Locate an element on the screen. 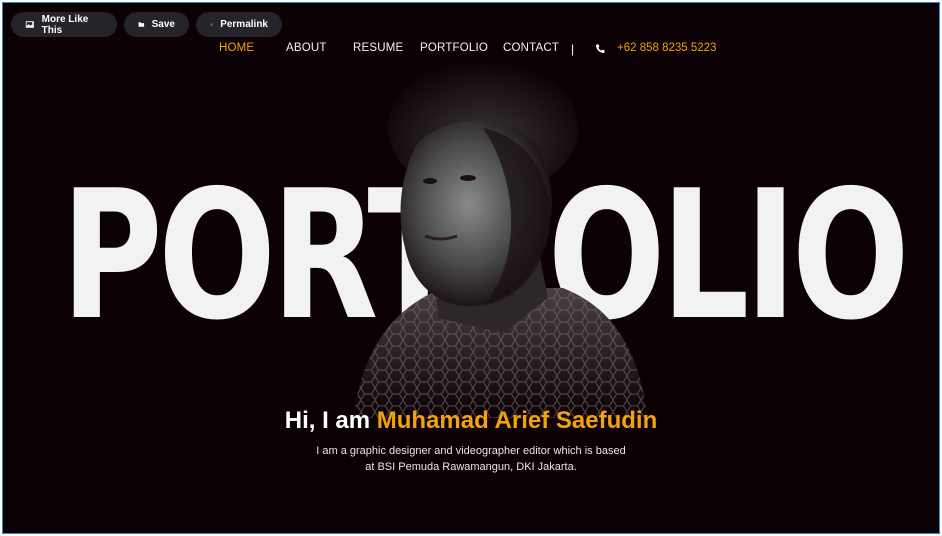 This screenshot has width=942, height=536. more-like-this-label: More Like This is located at coordinates (65, 24).